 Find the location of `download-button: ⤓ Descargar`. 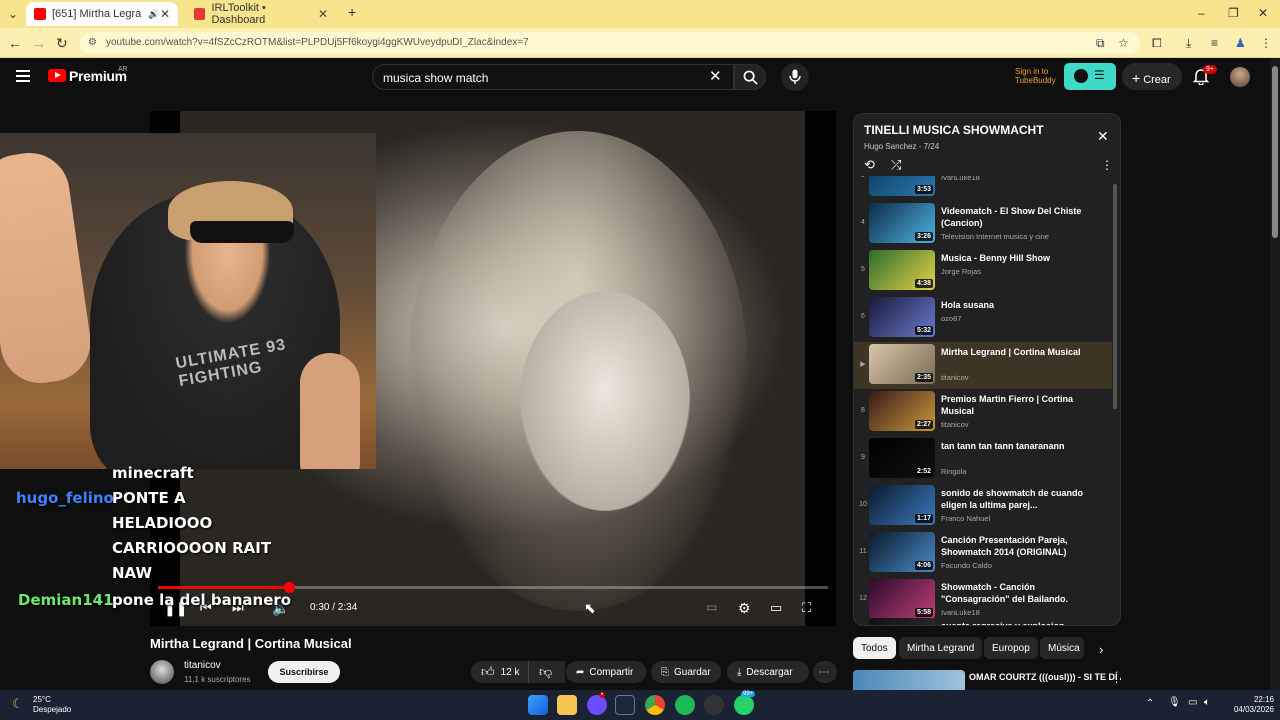

download-button: ⤓ Descargar is located at coordinates (768, 672).